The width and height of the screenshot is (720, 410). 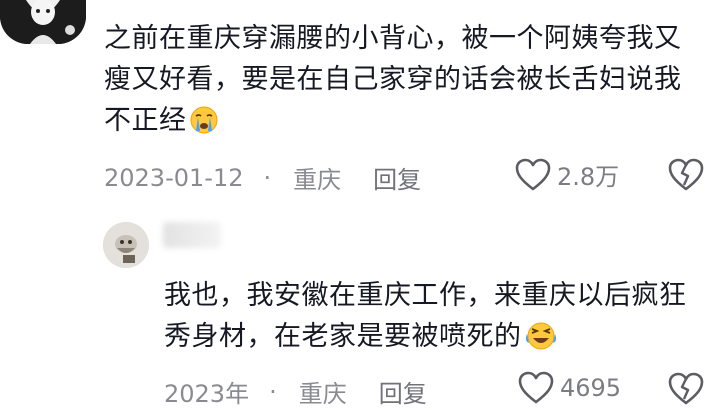 What do you see at coordinates (262, 177) in the screenshot?
I see `comment-meta: 2023-01-12 · 重庆 回复` at bounding box center [262, 177].